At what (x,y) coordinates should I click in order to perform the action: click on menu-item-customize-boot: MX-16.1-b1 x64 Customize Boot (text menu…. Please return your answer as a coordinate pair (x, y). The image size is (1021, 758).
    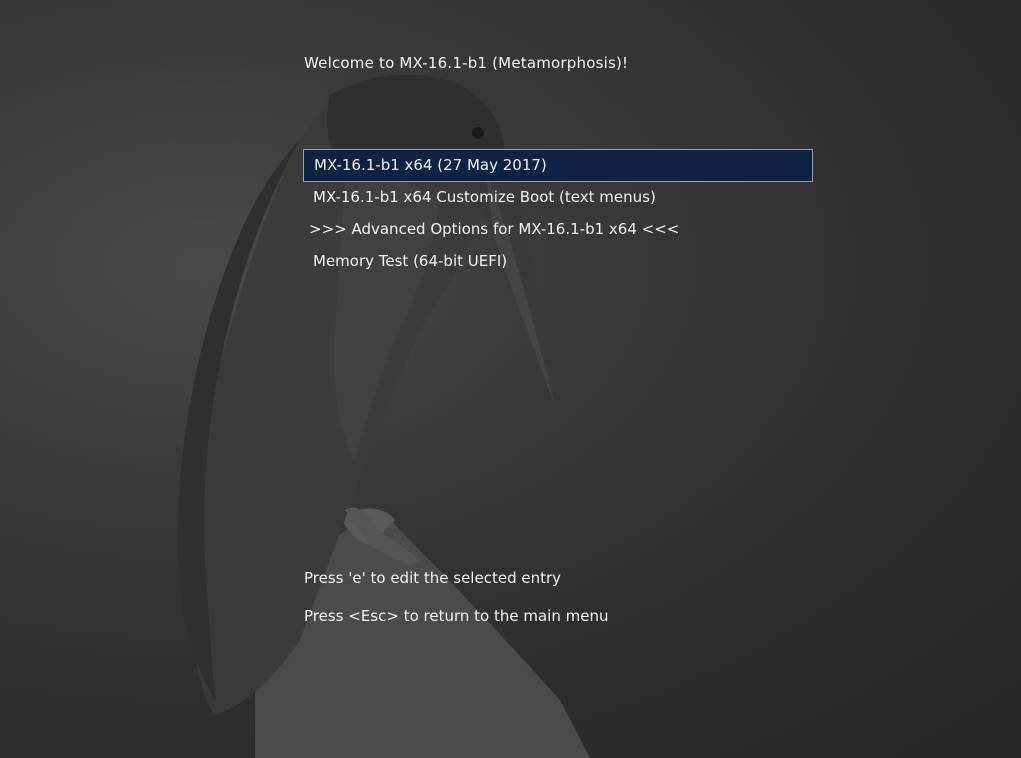
    Looking at the image, I should click on (558, 198).